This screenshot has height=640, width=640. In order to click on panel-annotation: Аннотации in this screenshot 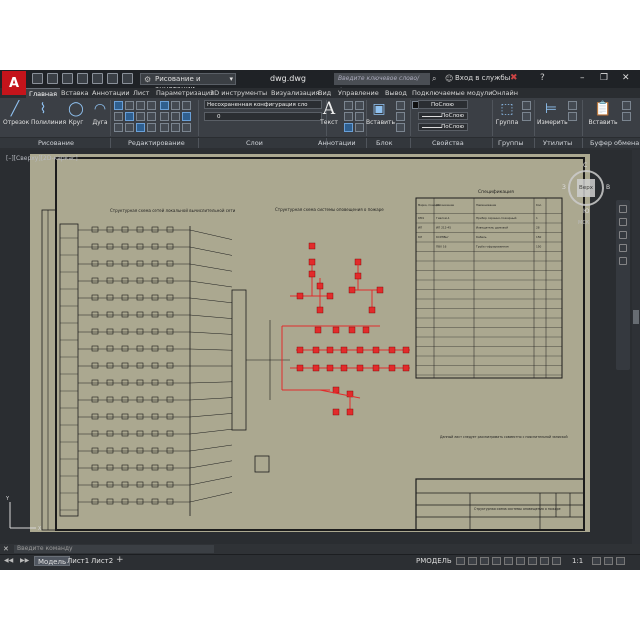, I will do `click(337, 143)`.